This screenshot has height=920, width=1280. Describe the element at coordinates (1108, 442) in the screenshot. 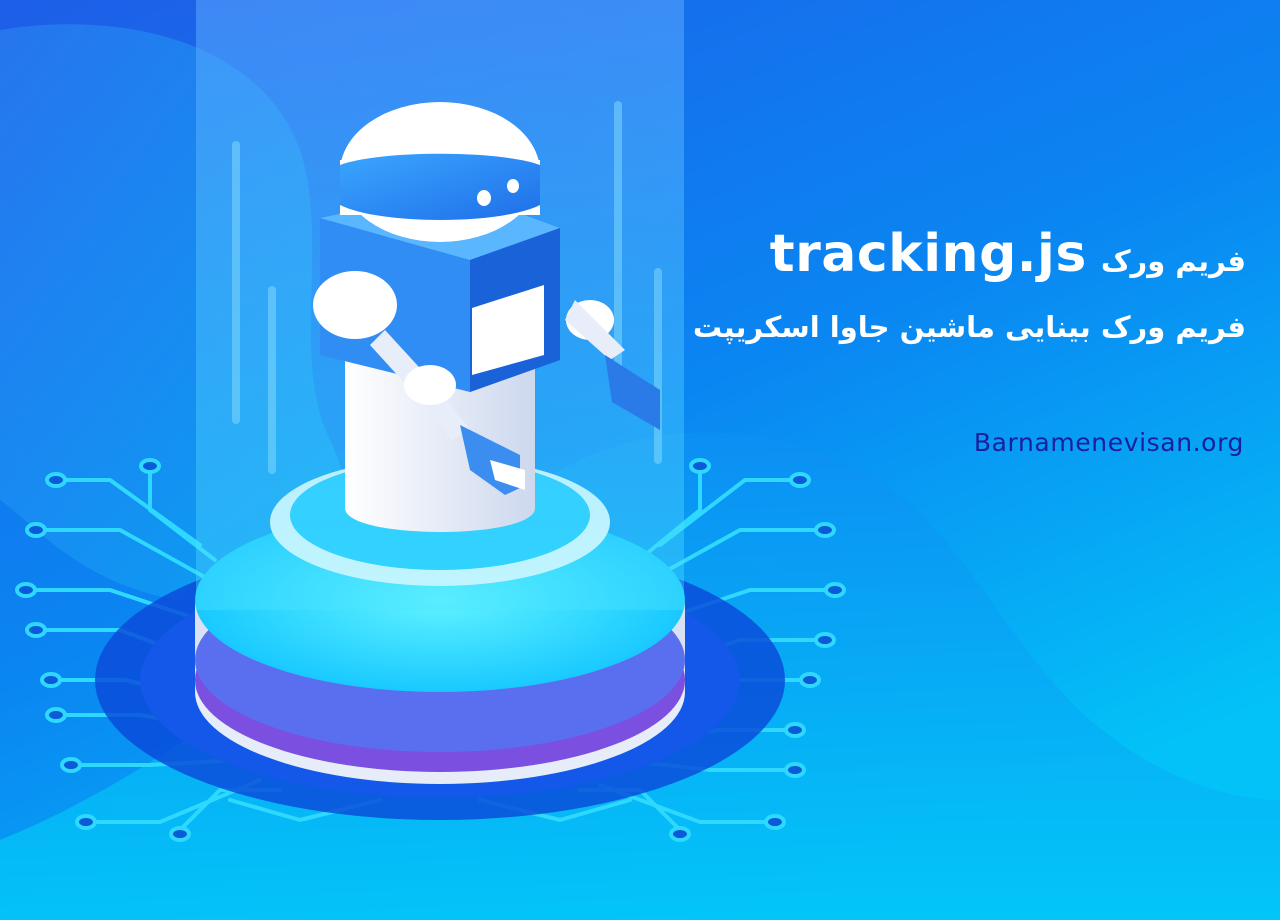

I see `site-url: Barnamenevisan.org` at that location.